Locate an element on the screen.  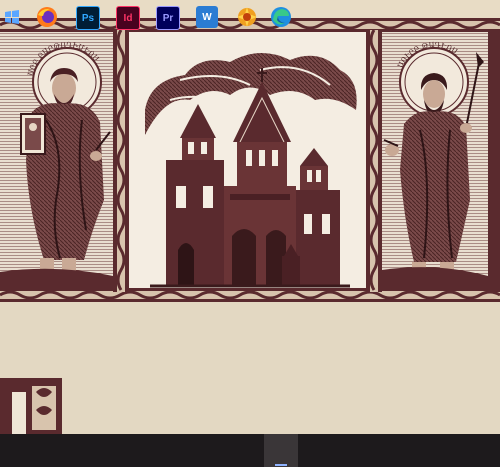
left-saint-panel: ՍՐԲ ԲԱՐԹՈՂԻՄԷՈՍ is located at coordinates (56, 160).